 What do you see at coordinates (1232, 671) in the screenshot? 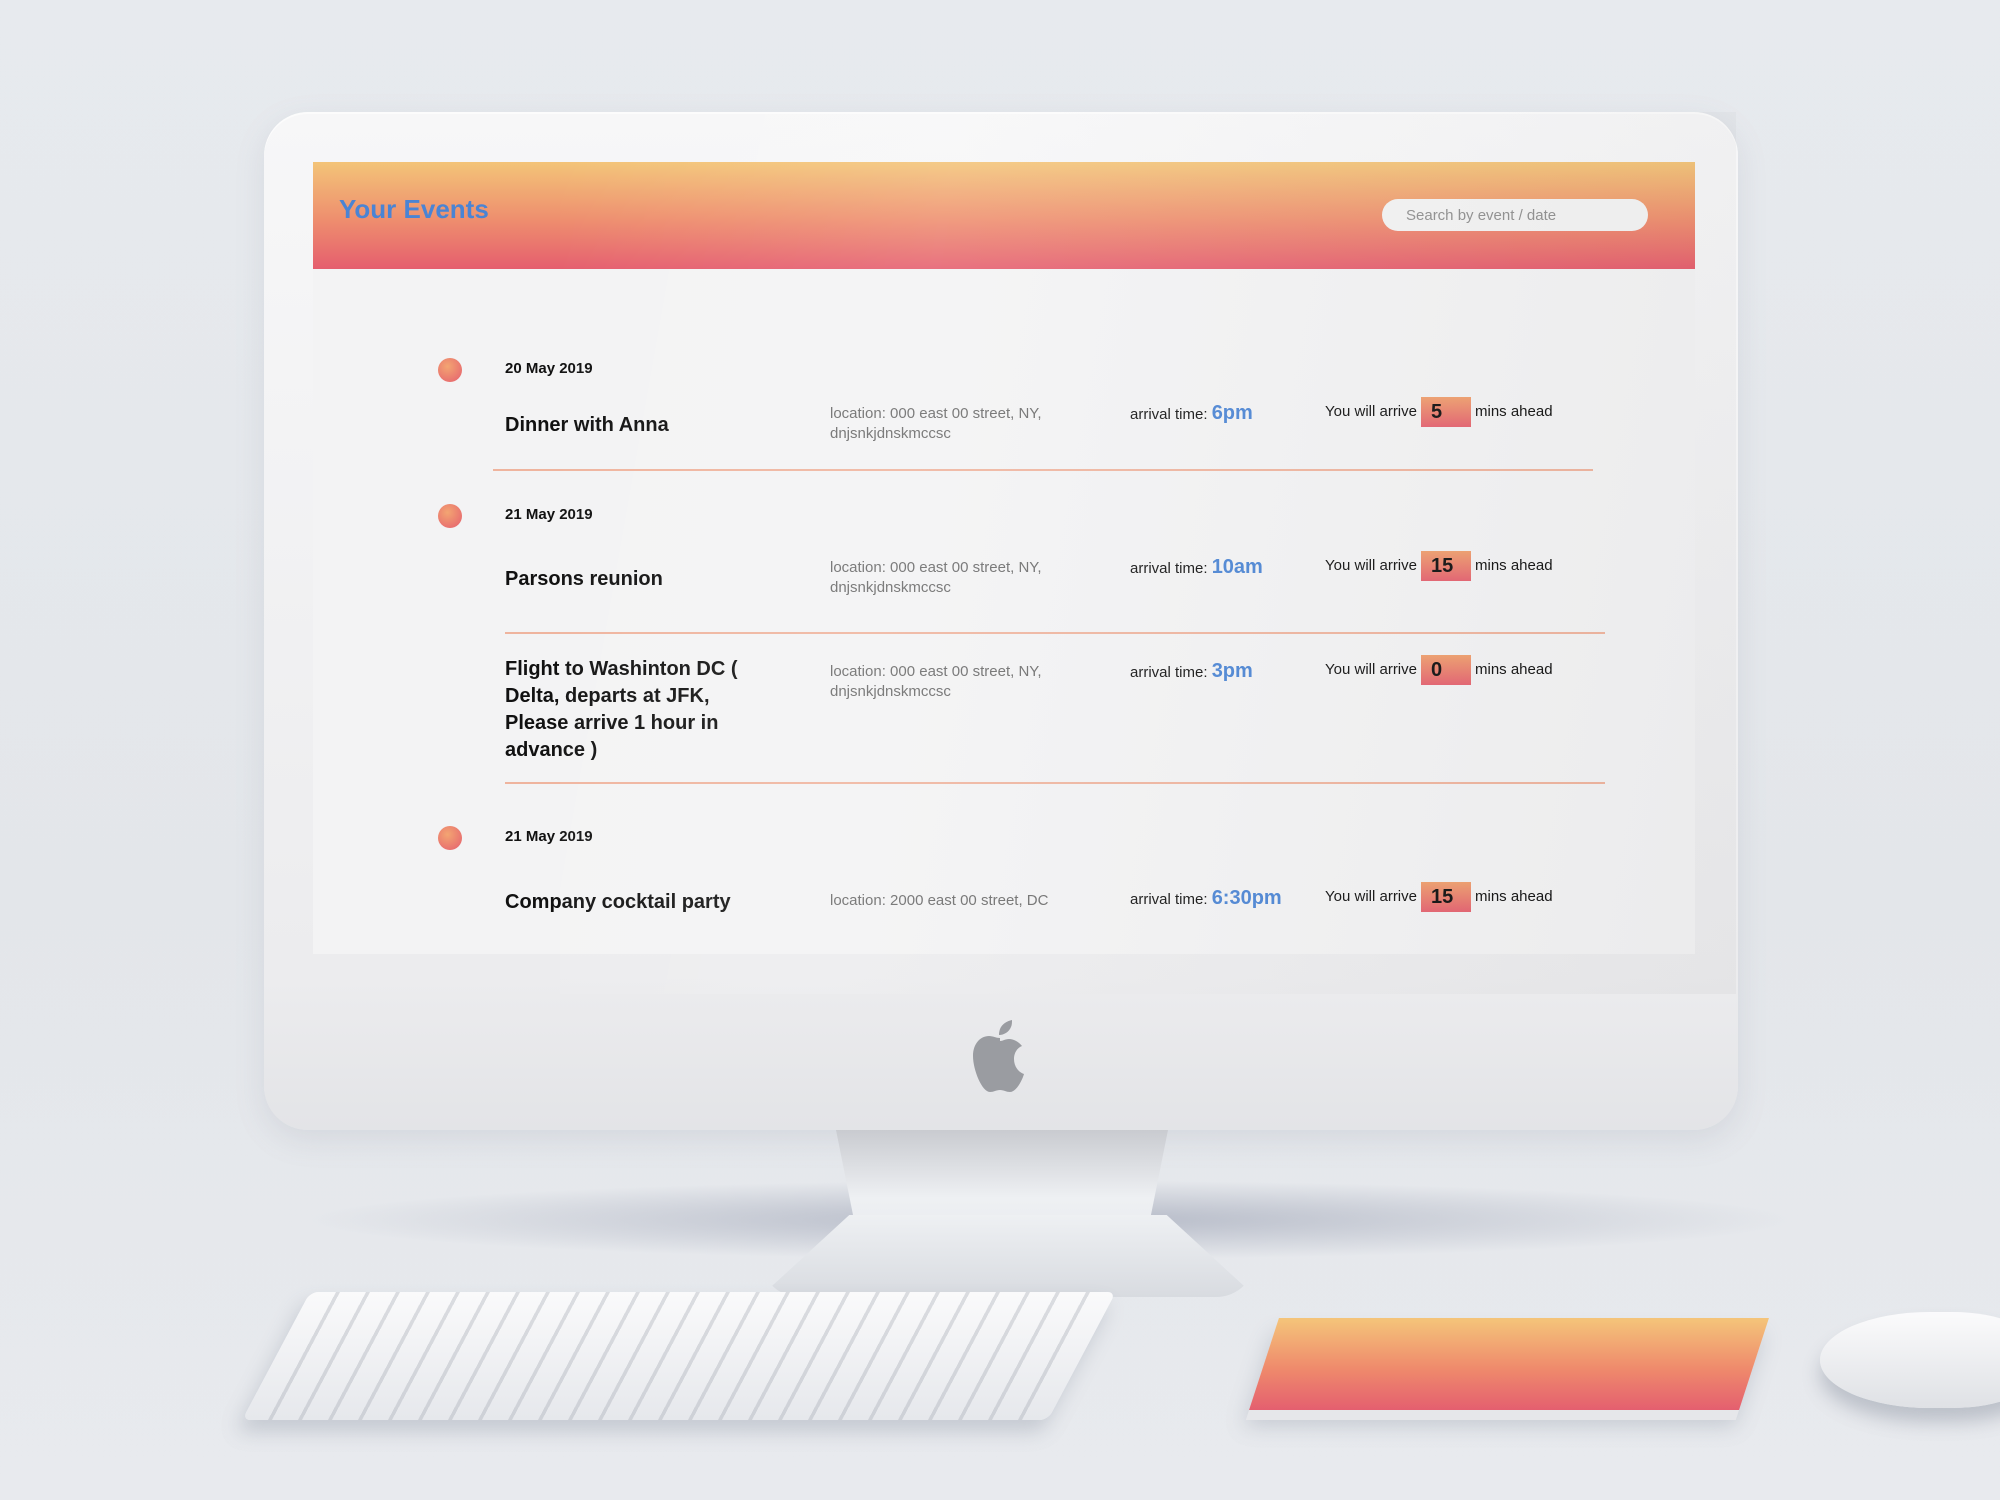
I see `arrival-time-value: 3pm` at bounding box center [1232, 671].